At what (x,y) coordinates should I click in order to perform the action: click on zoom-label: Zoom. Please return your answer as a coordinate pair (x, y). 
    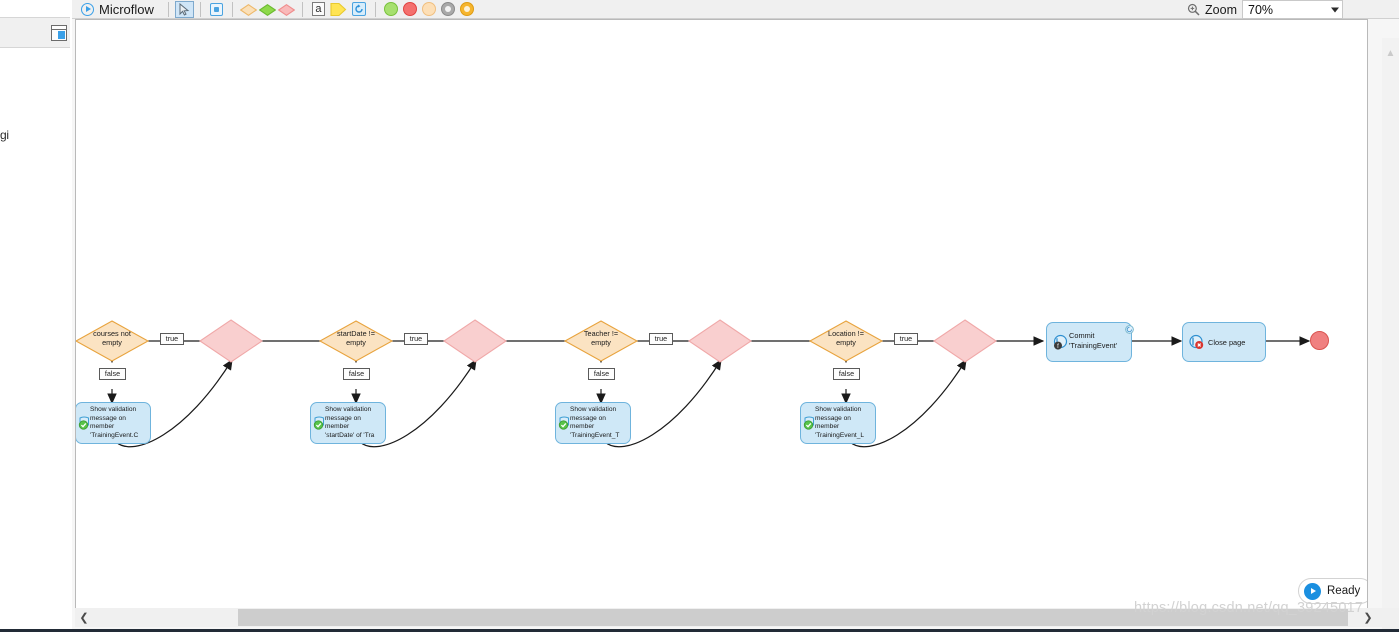
    Looking at the image, I should click on (1221, 9).